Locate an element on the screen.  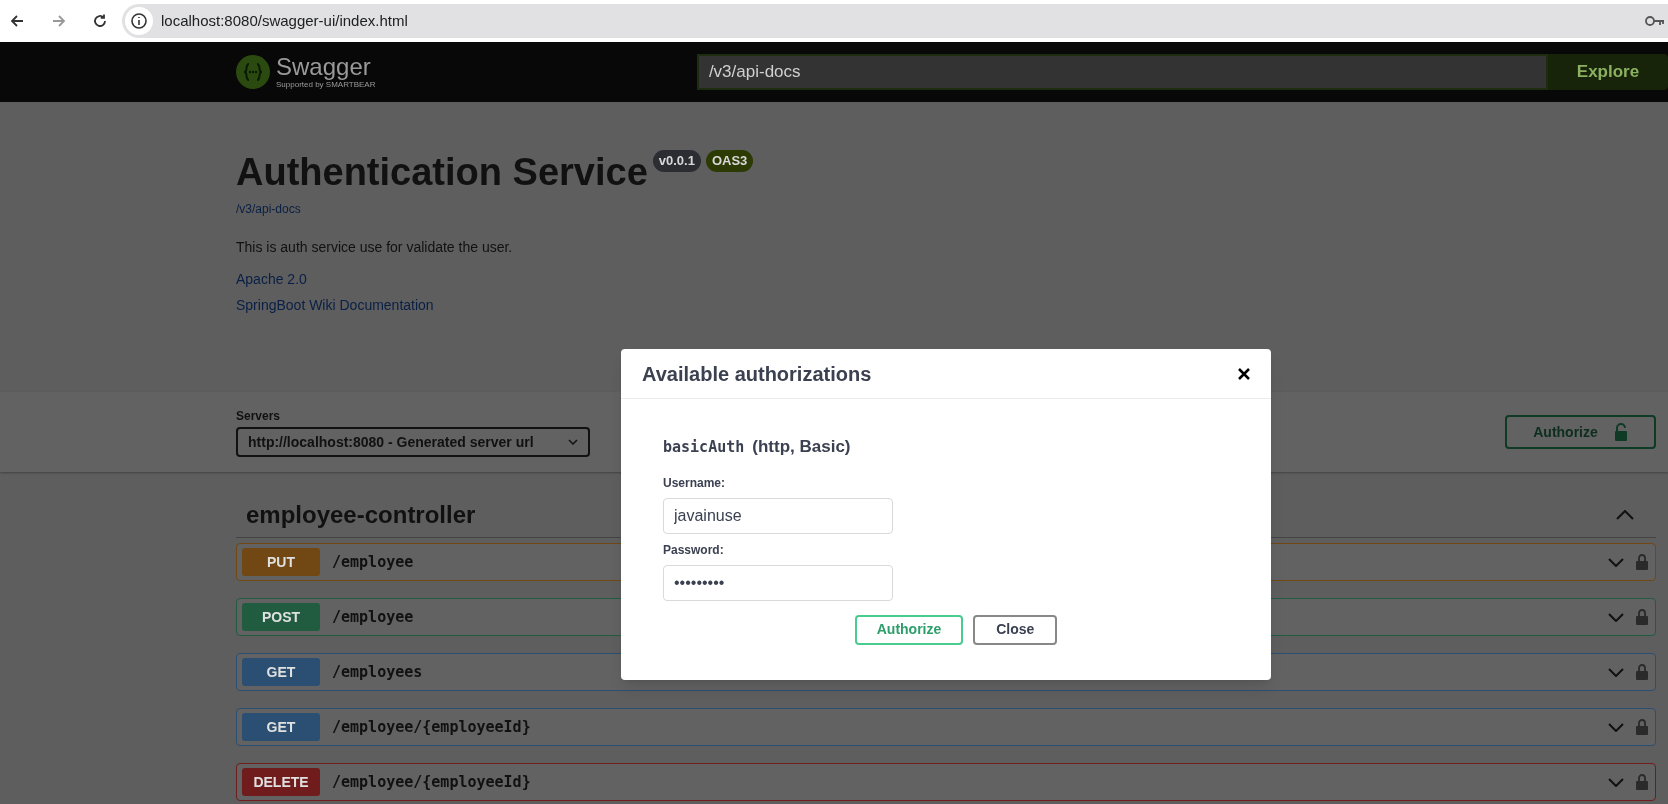
field-label: Username: is located at coordinates (695, 483).